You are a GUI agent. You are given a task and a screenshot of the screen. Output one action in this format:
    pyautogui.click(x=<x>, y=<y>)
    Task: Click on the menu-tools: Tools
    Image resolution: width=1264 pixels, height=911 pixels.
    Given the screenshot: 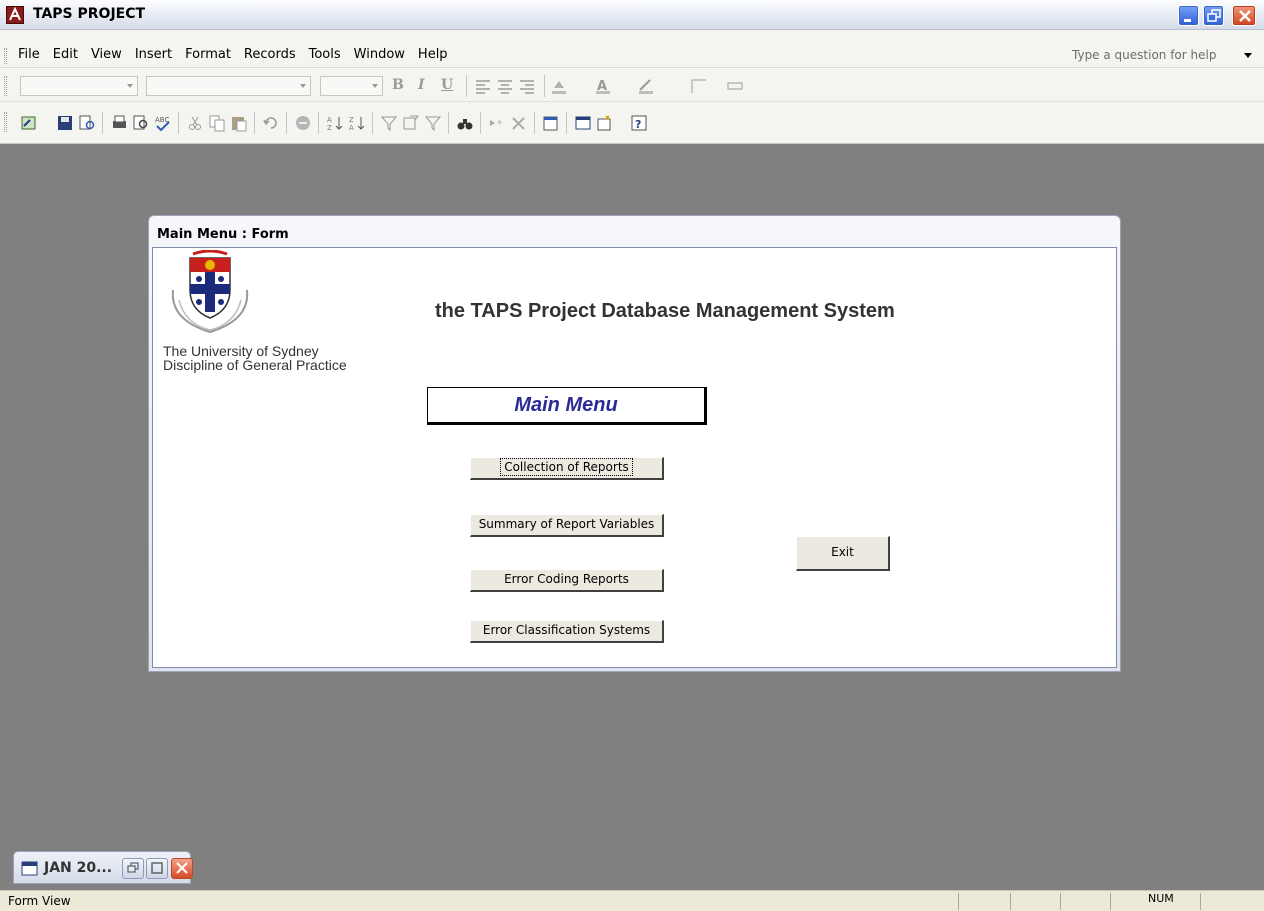 What is the action you would take?
    pyautogui.click(x=325, y=54)
    